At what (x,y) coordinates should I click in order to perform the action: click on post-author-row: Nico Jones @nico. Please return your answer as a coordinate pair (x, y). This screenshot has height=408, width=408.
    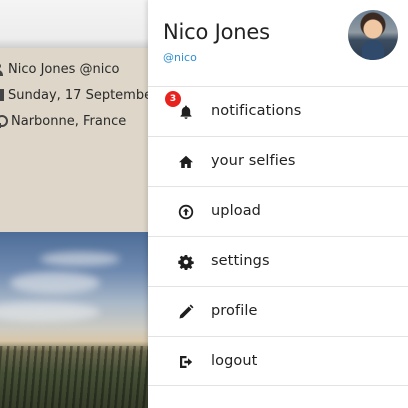
    Looking at the image, I should click on (59, 69).